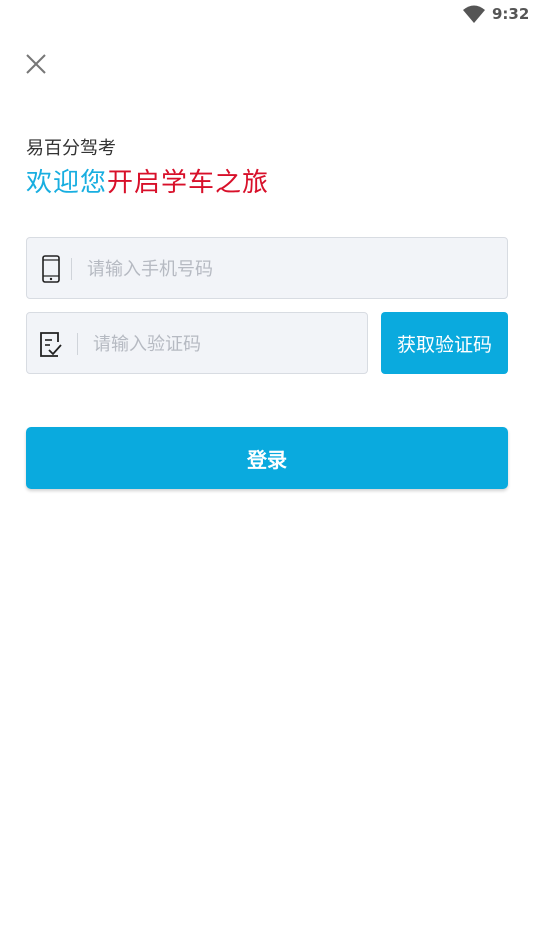 This screenshot has height=949, width=534. I want to click on close-button, so click(36, 64).